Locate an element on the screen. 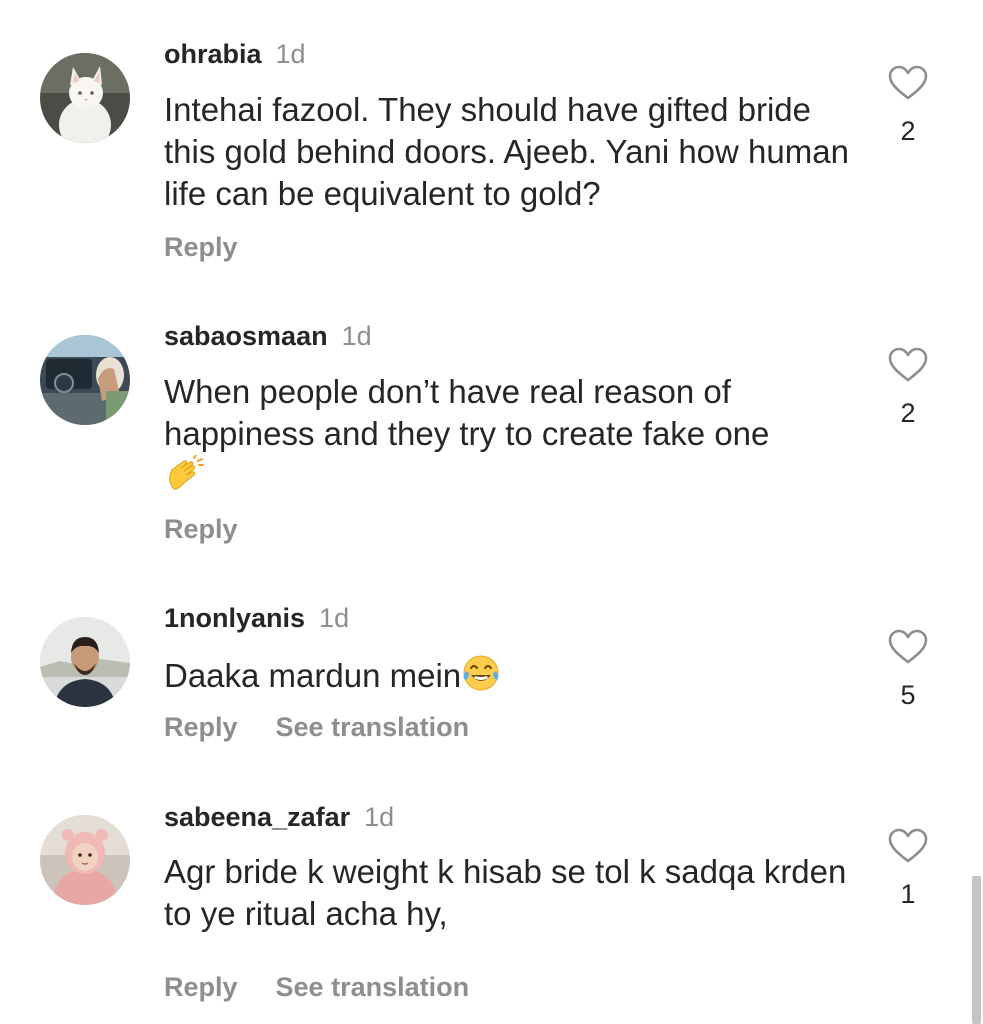 The image size is (983, 1024). username-link: 1nonlyanis is located at coordinates (234, 618).